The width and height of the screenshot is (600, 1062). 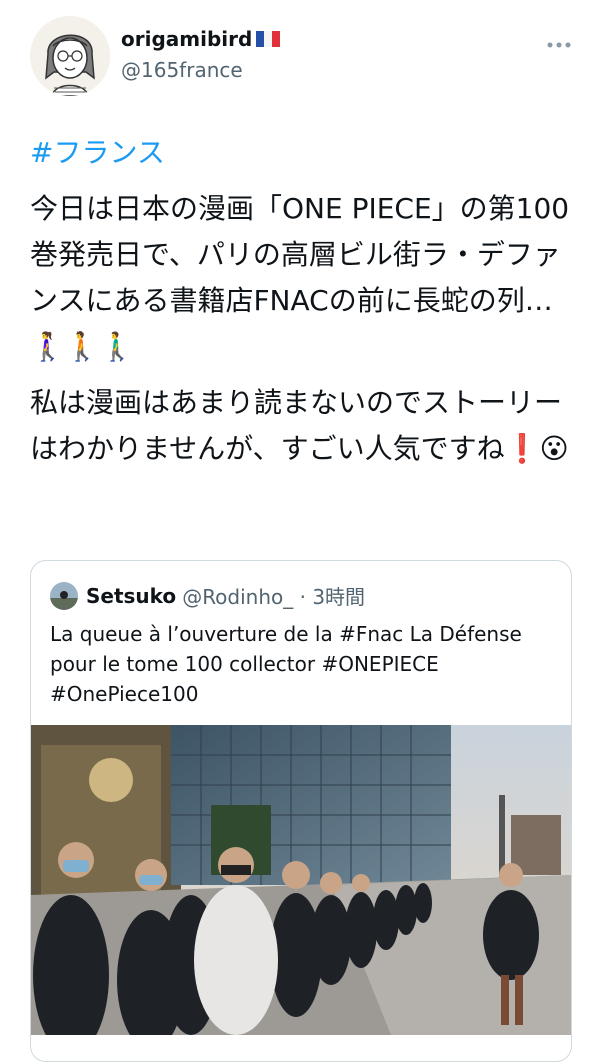 I want to click on hashtag-link: #フランス, so click(x=300, y=153).